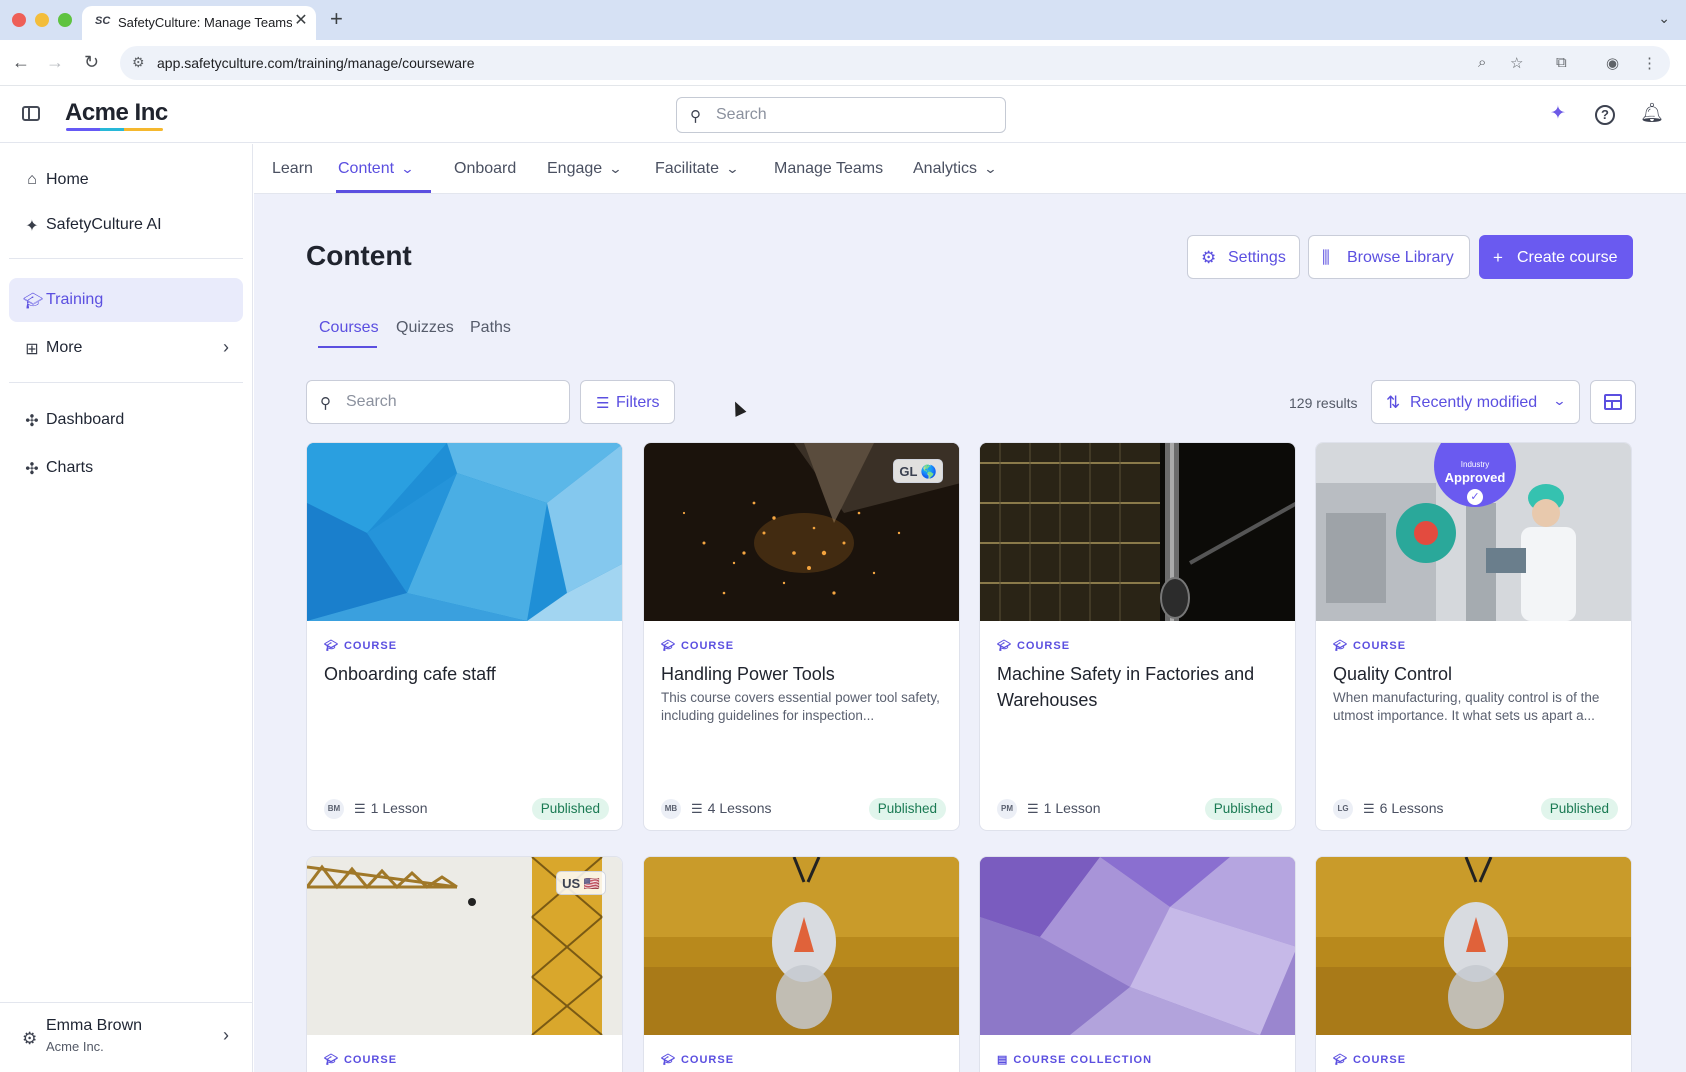 This screenshot has height=1072, width=1686. I want to click on content-search-input, so click(451, 402).